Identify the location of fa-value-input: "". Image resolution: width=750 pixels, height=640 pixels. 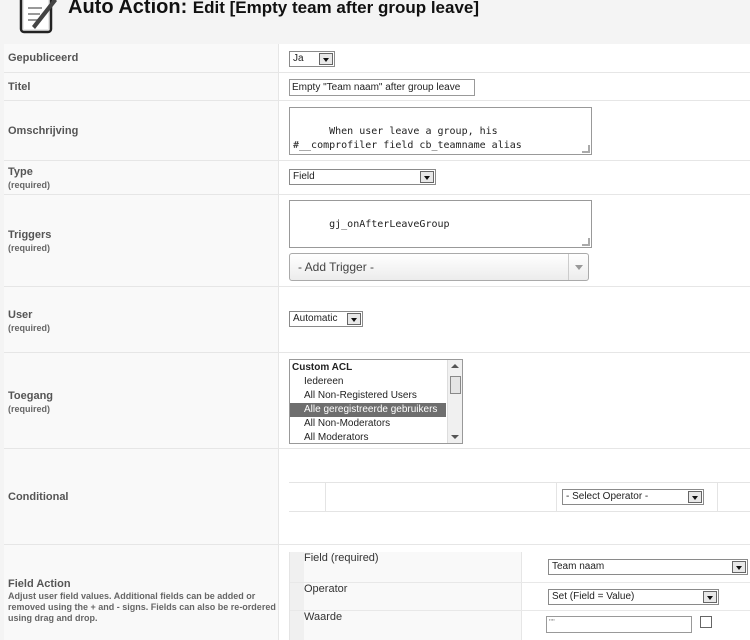
(619, 624).